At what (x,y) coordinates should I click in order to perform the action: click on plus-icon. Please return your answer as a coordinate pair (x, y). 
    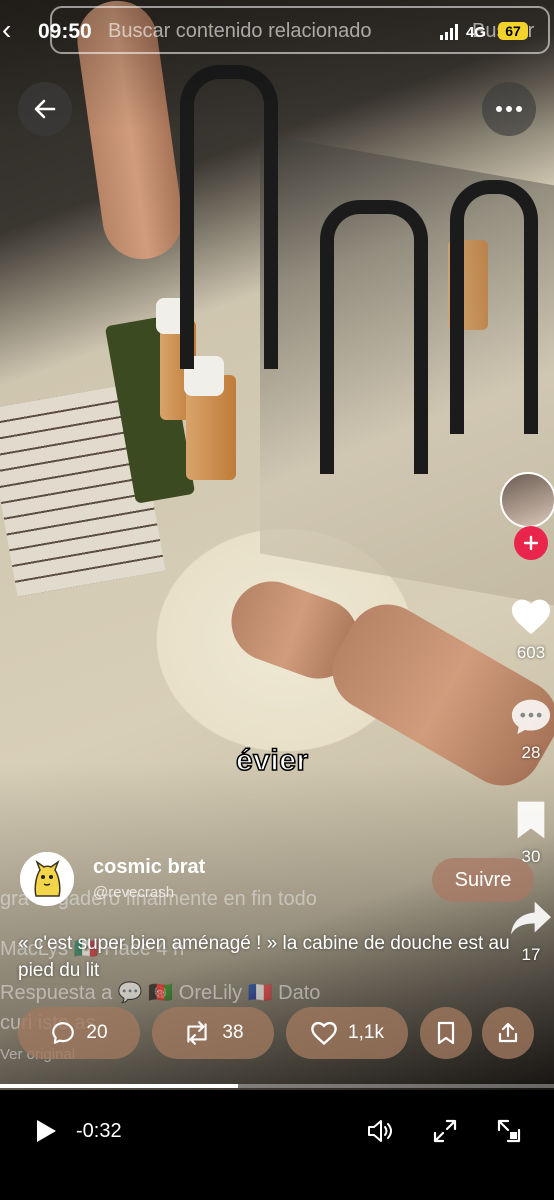
    Looking at the image, I should click on (531, 543).